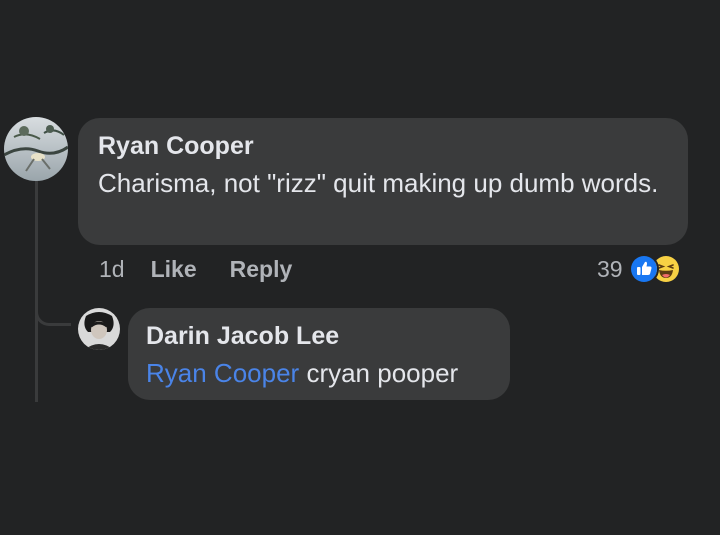 The image size is (720, 535). Describe the element at coordinates (383, 146) in the screenshot. I see `comment-author-name: Ryan Cooper` at that location.